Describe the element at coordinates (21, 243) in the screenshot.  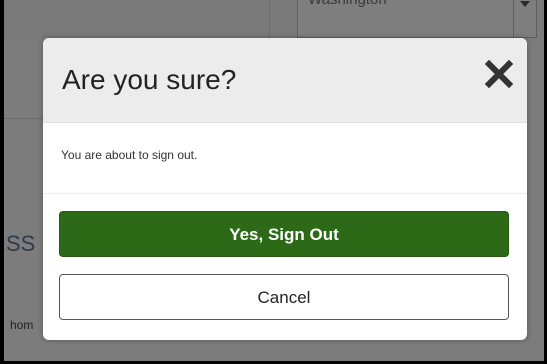
I see `background-heading: SS` at that location.